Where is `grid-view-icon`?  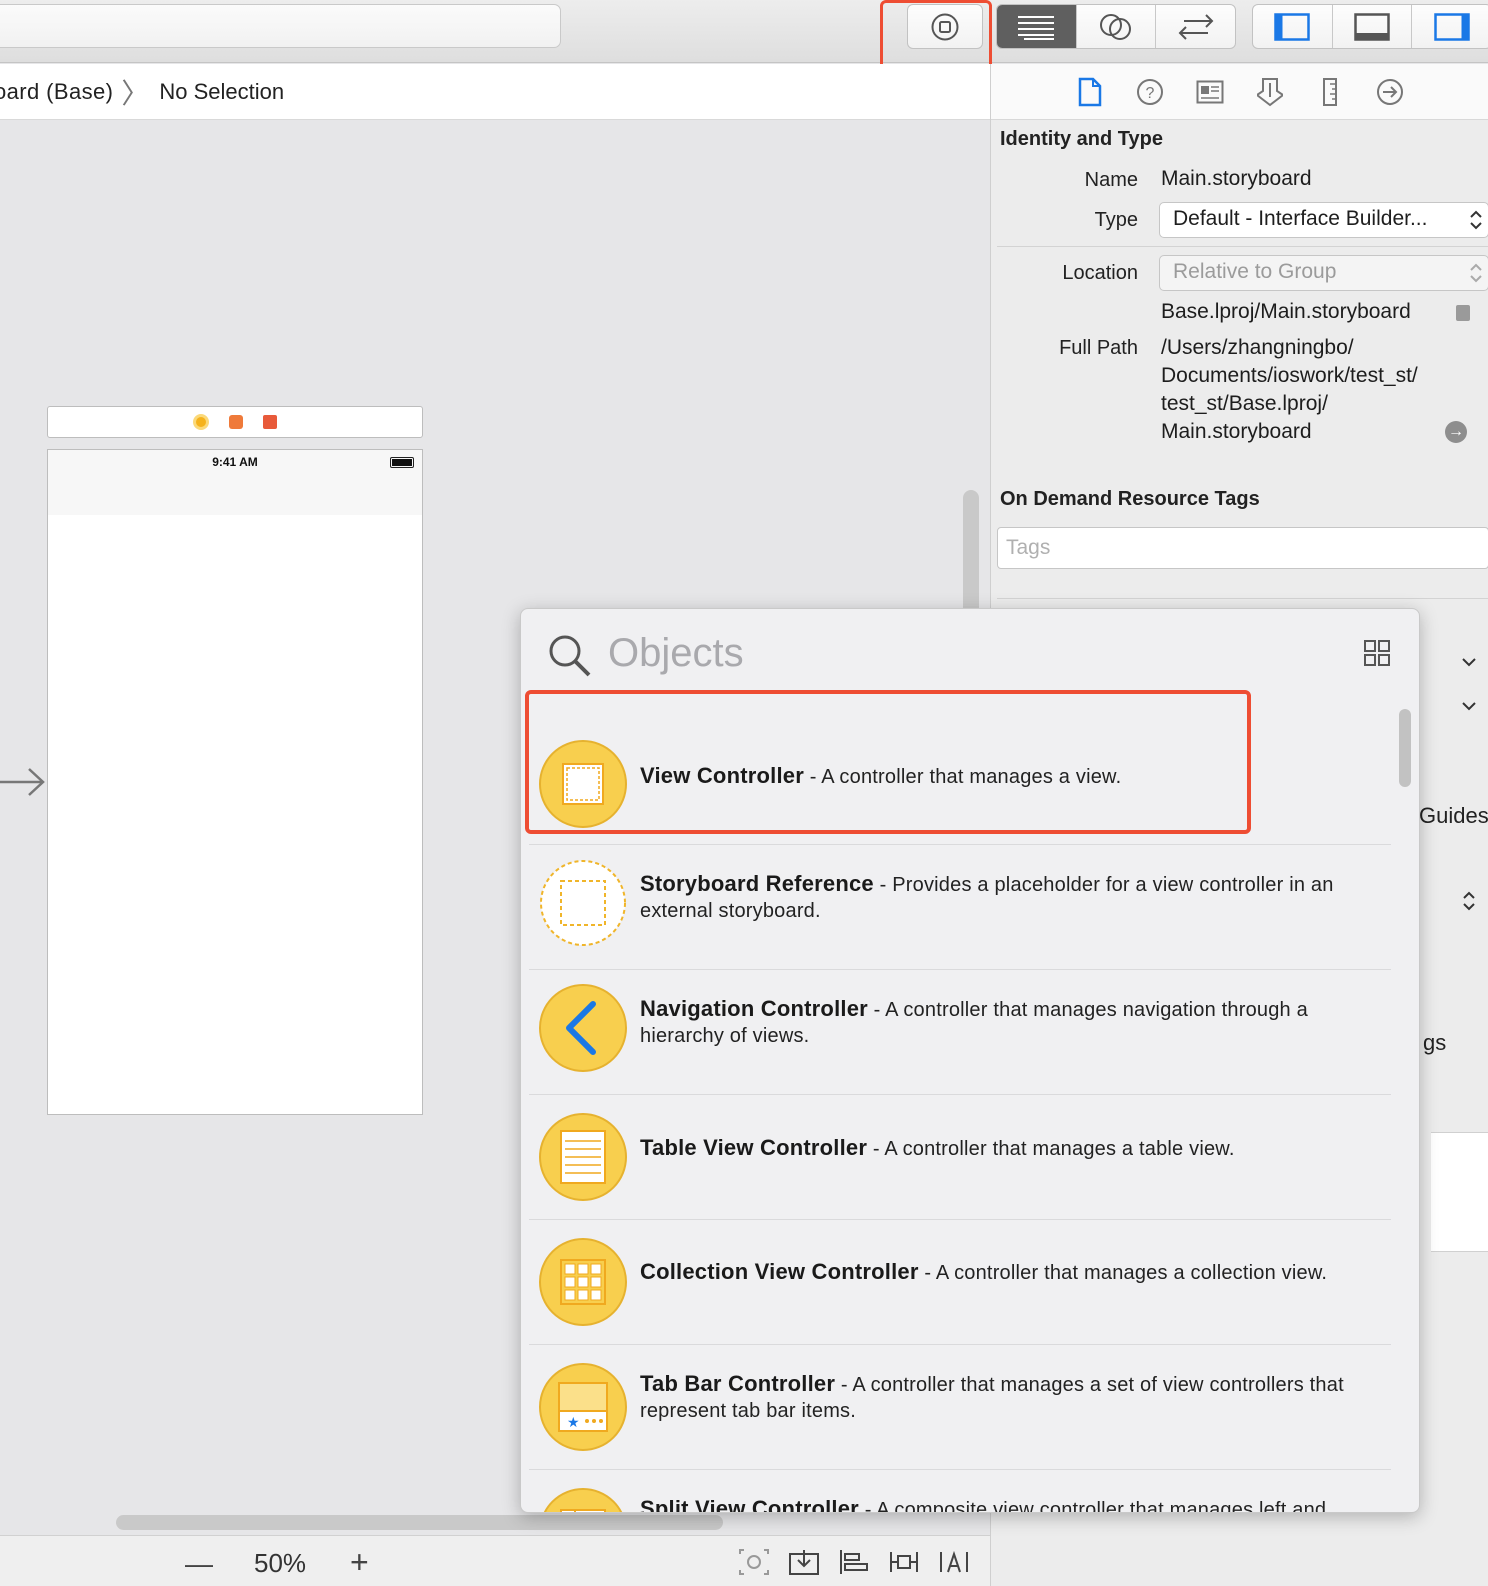 grid-view-icon is located at coordinates (1377, 653).